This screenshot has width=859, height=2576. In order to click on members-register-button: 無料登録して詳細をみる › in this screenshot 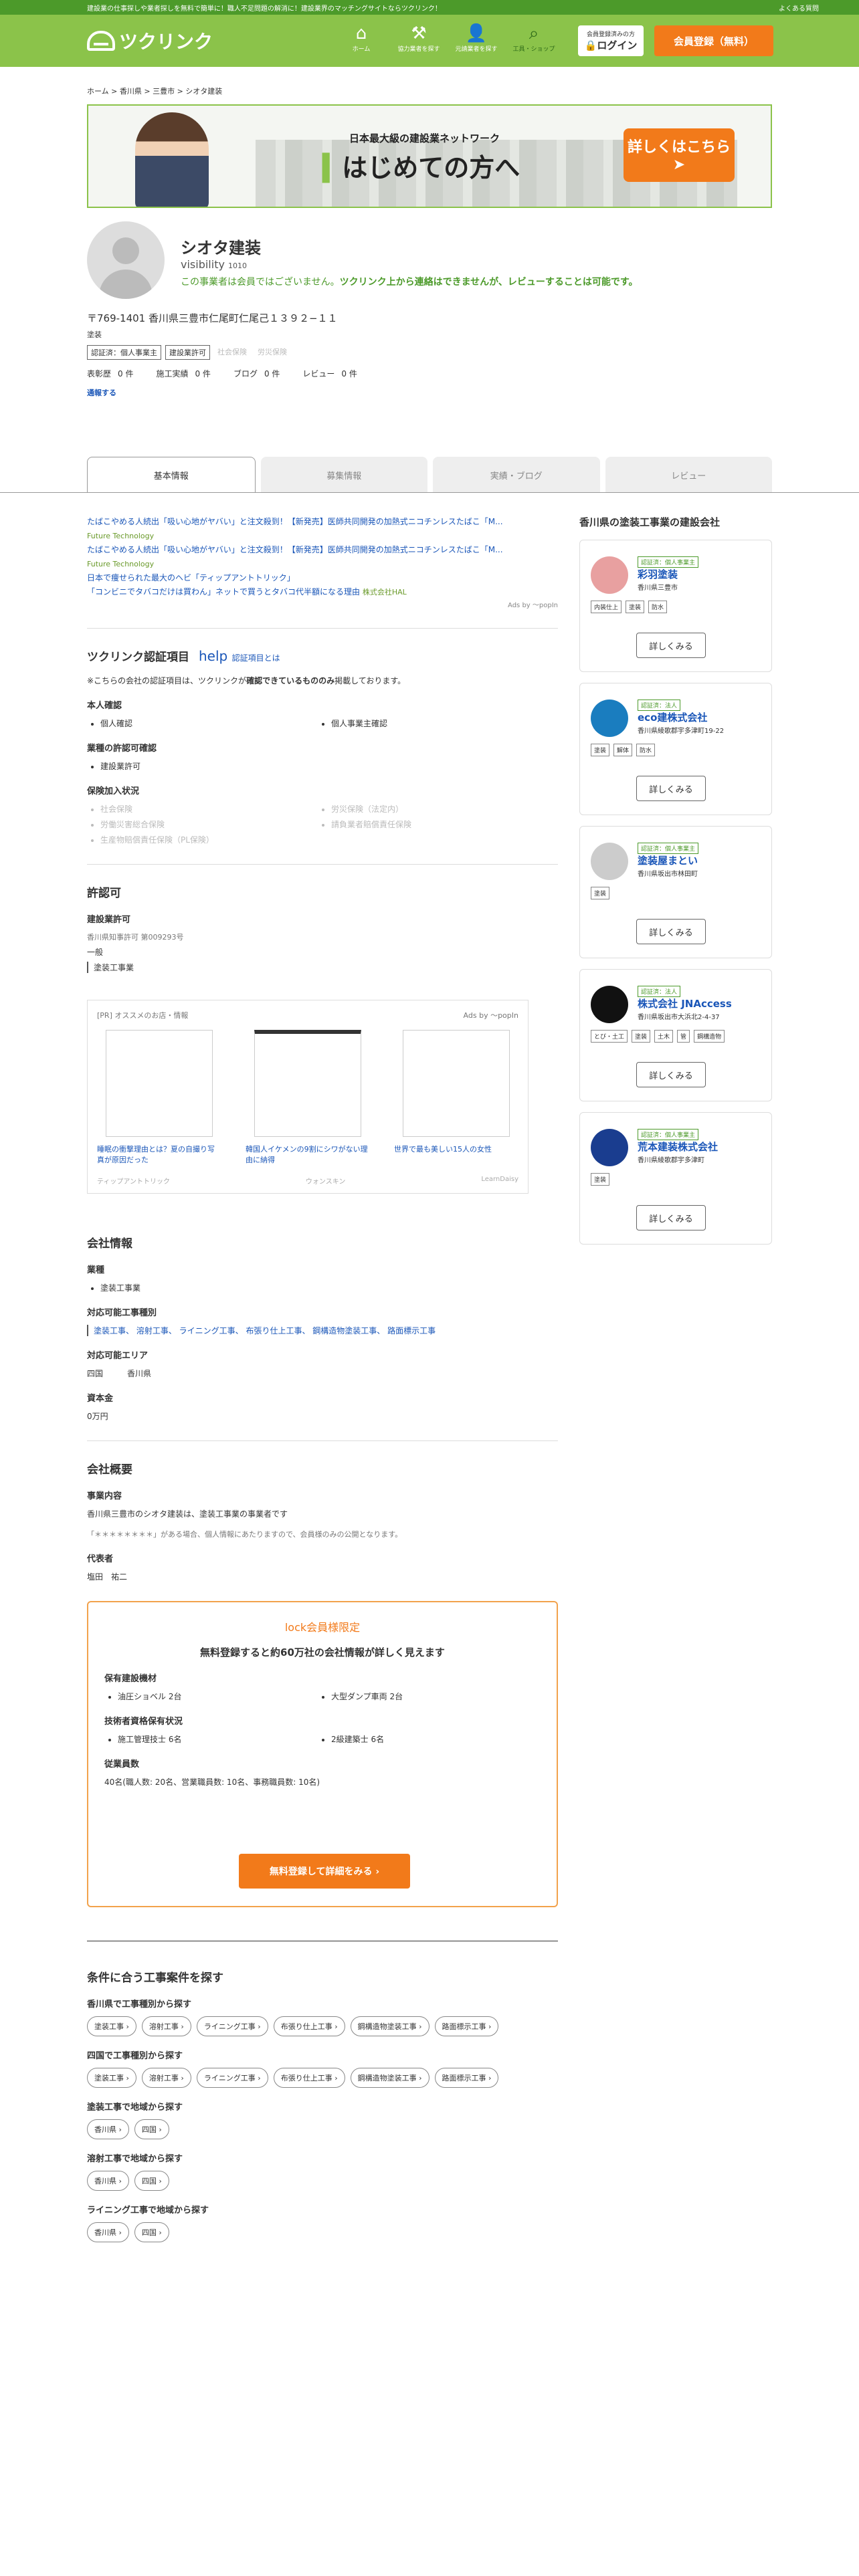, I will do `click(324, 1871)`.